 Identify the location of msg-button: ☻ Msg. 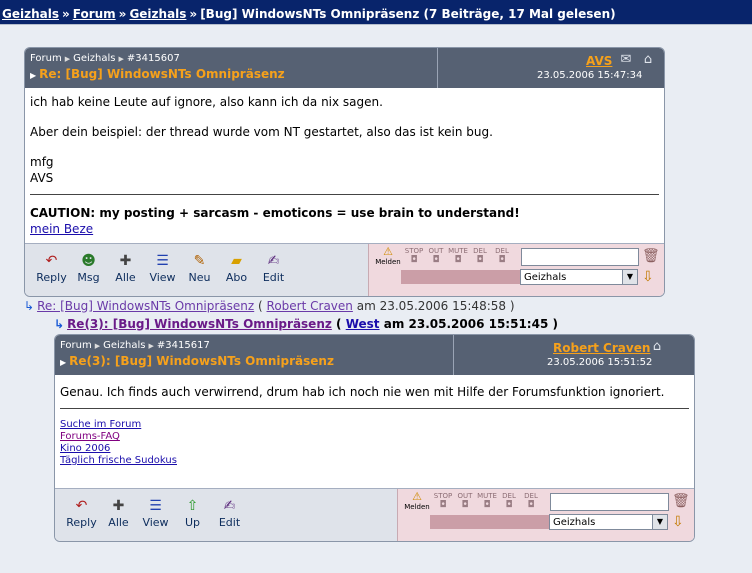
(88, 270).